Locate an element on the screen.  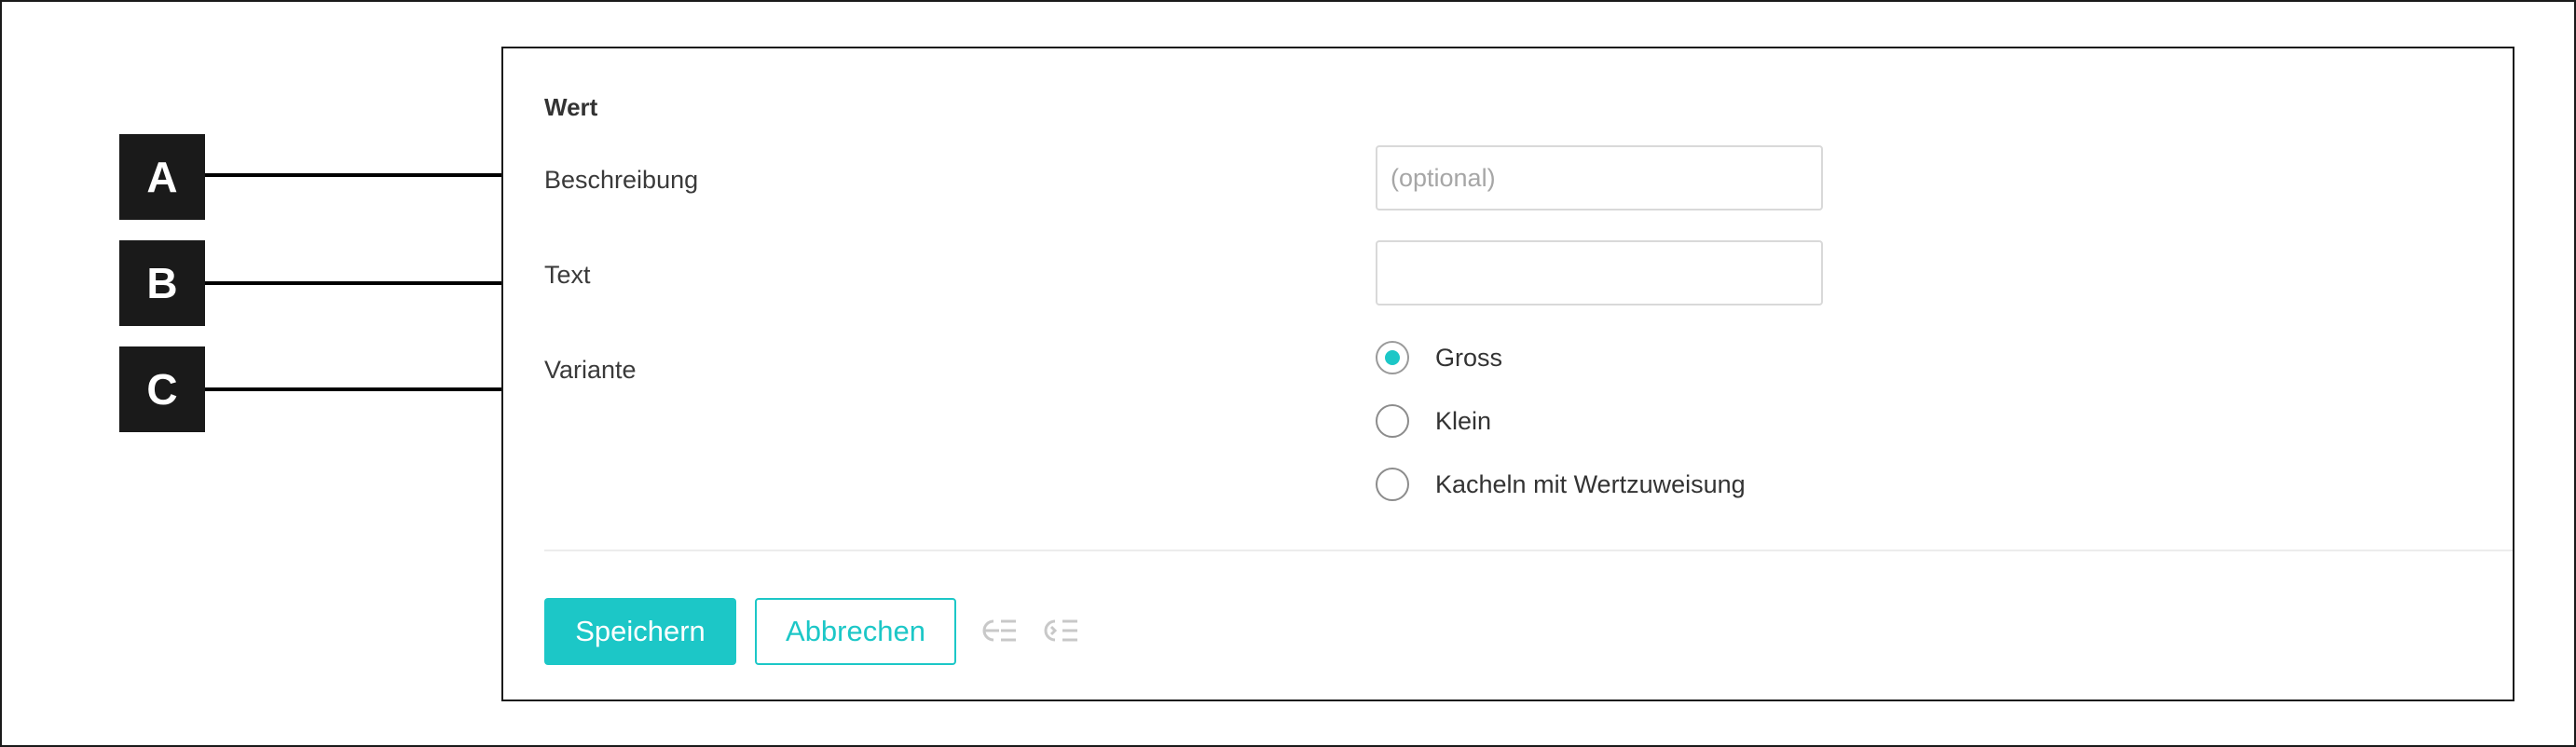
callout-a-line is located at coordinates (363, 175).